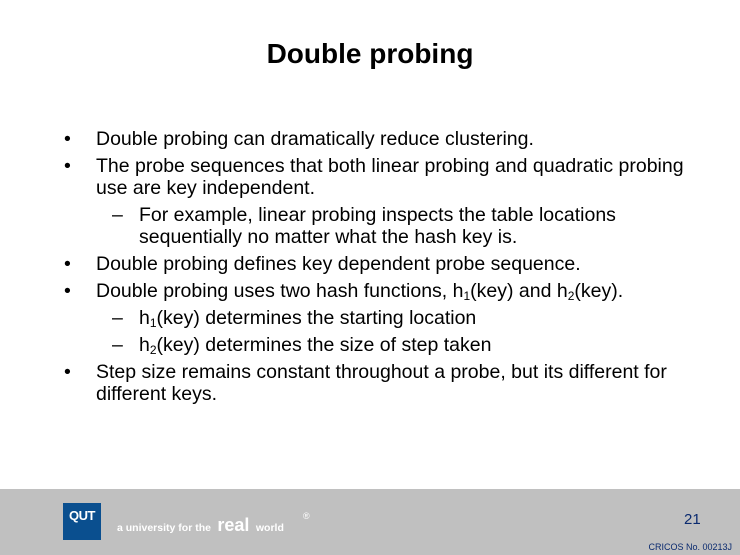  Describe the element at coordinates (153, 350) in the screenshot. I see `subscript: 2` at that location.